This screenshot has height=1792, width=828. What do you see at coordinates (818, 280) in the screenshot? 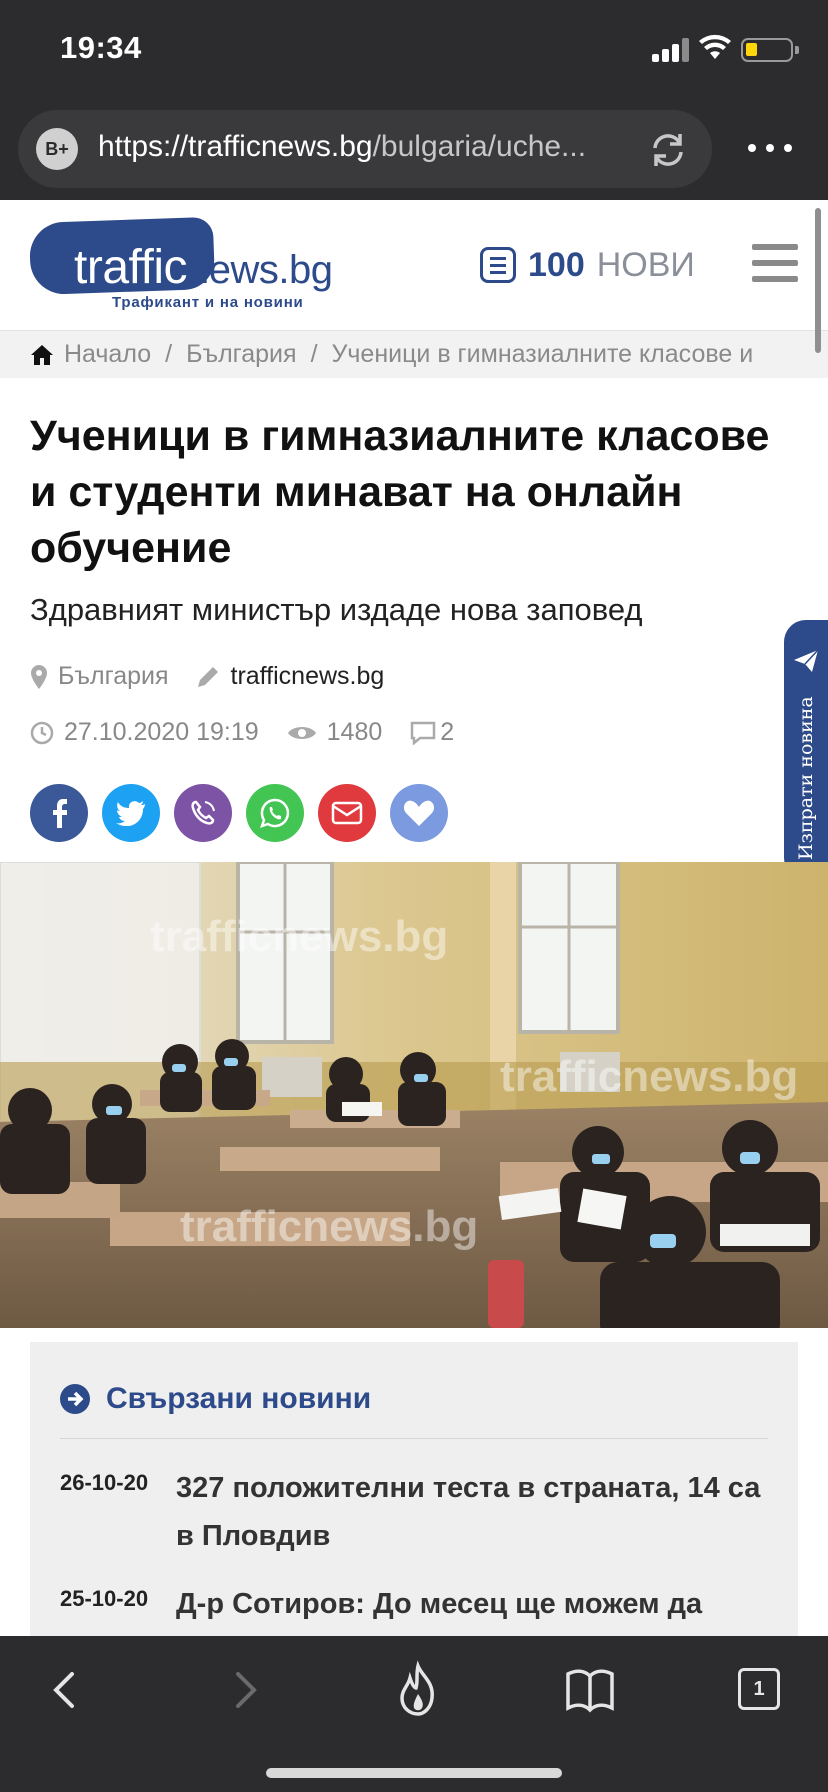
I see `scroll-indicator` at bounding box center [818, 280].